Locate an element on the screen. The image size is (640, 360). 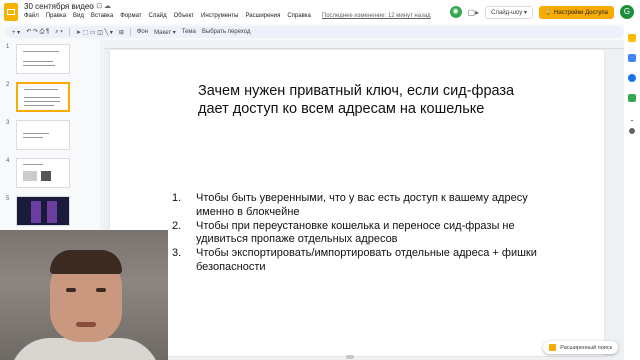
menu-extensions: Расширения is located at coordinates (262, 16).